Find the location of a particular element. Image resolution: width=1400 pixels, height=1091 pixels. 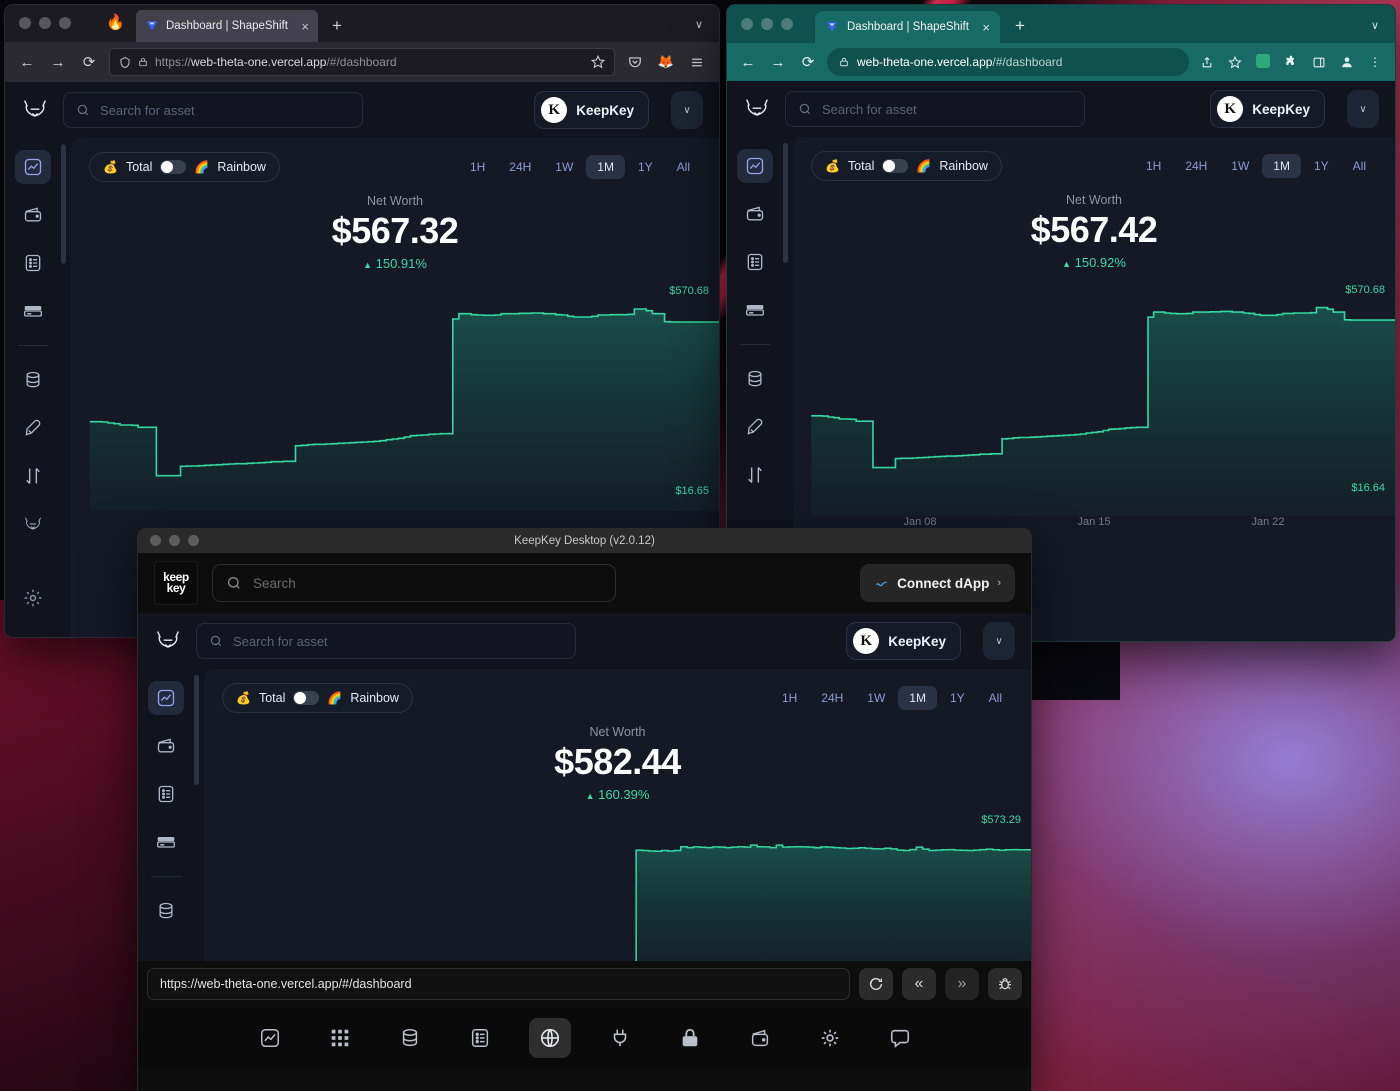

net-worth-chart: $570.68 $16.64 is located at coordinates (1094, 398).